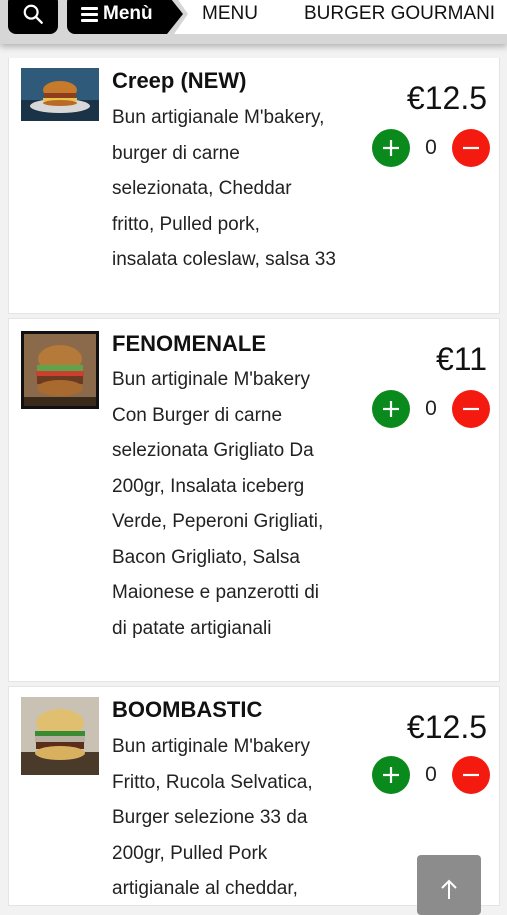  Describe the element at coordinates (192, 628) in the screenshot. I see `description-line: di patate artigianali` at that location.